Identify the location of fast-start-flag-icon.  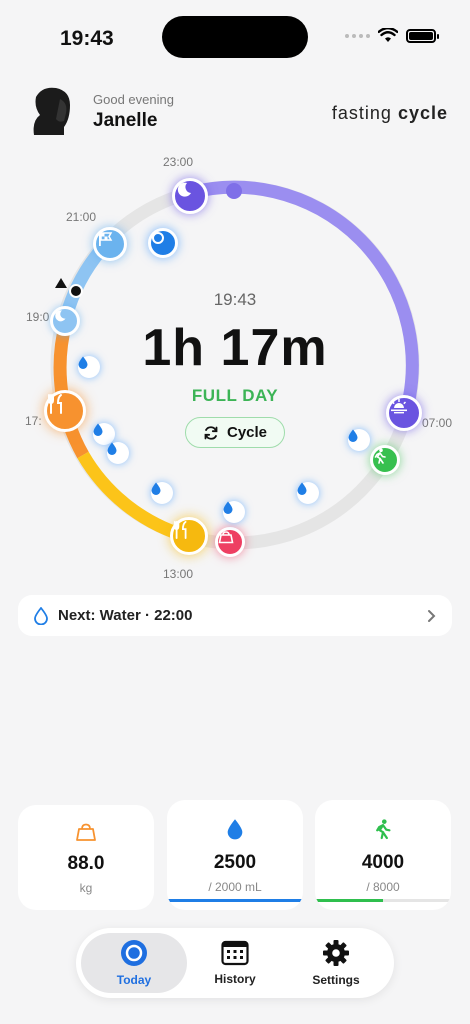
(110, 244).